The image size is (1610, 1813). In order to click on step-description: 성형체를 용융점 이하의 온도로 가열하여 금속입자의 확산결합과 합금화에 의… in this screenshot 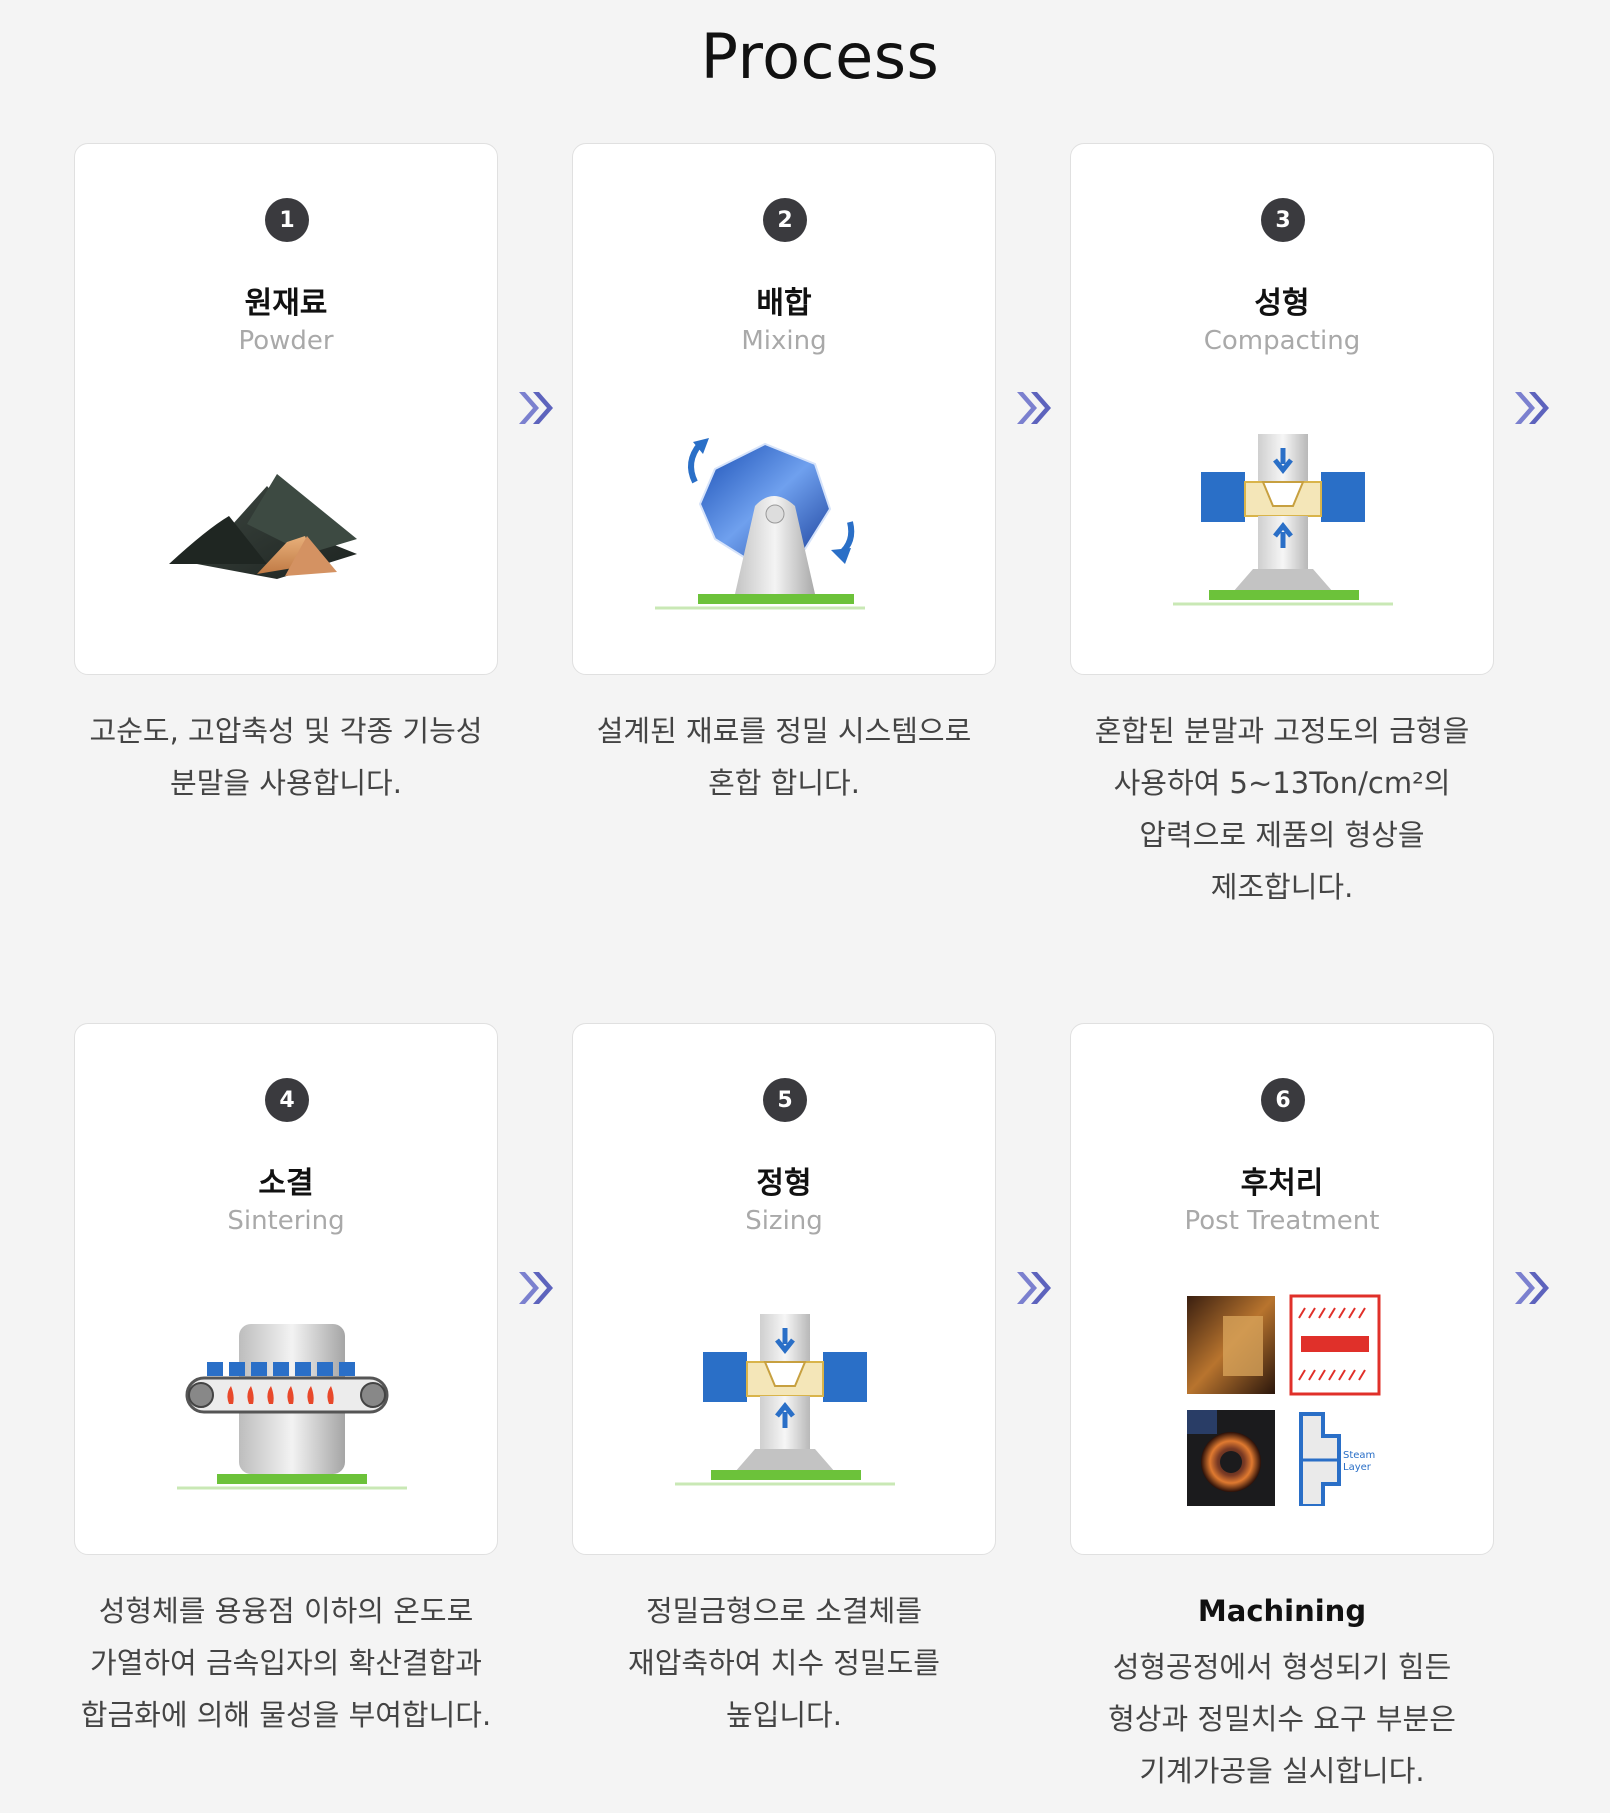, I will do `click(286, 1663)`.